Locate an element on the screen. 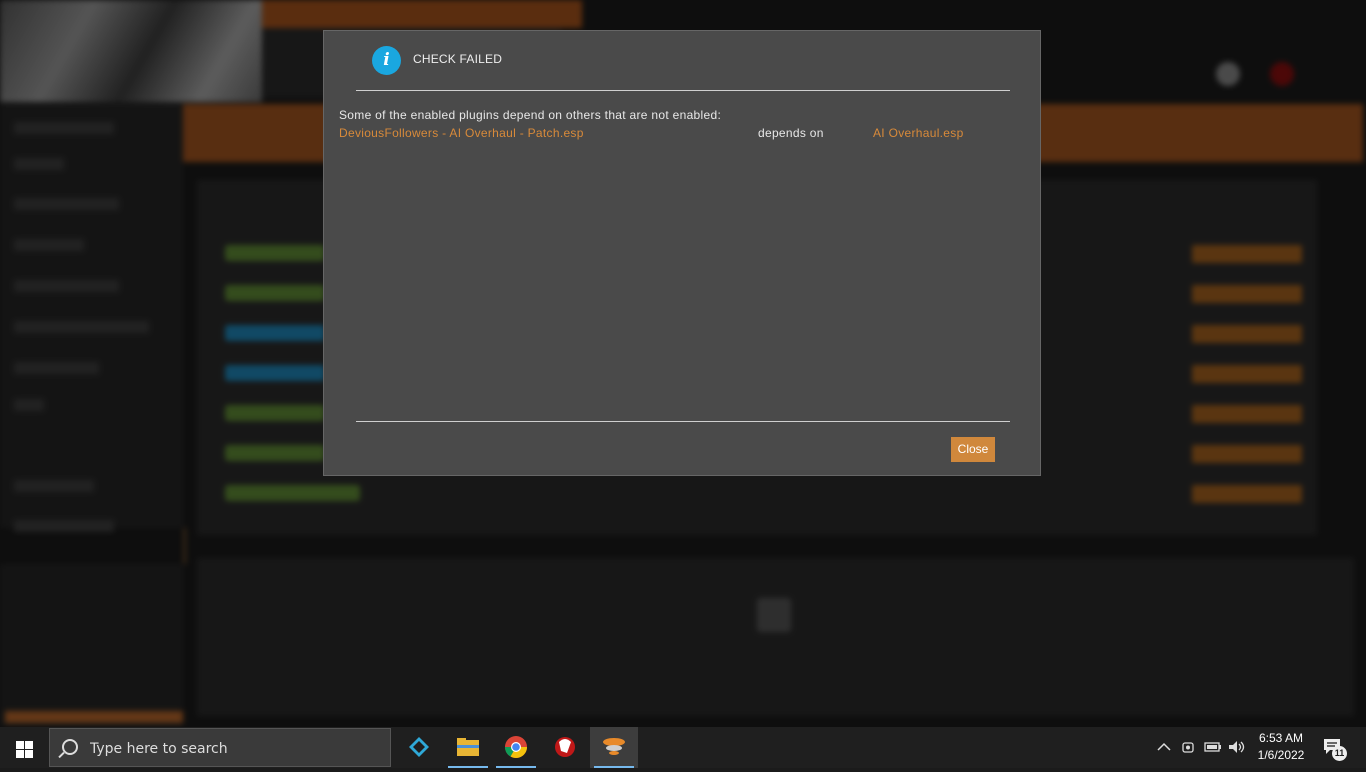 The height and width of the screenshot is (772, 1366). taskbar-app-game is located at coordinates (565, 747).